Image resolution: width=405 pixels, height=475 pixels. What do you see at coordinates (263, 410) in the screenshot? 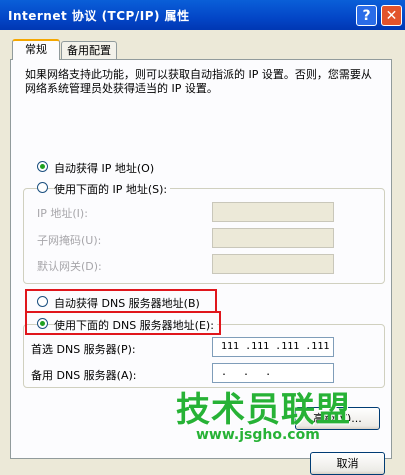
I see `watermark-logo-text: 技术员联盟` at bounding box center [263, 410].